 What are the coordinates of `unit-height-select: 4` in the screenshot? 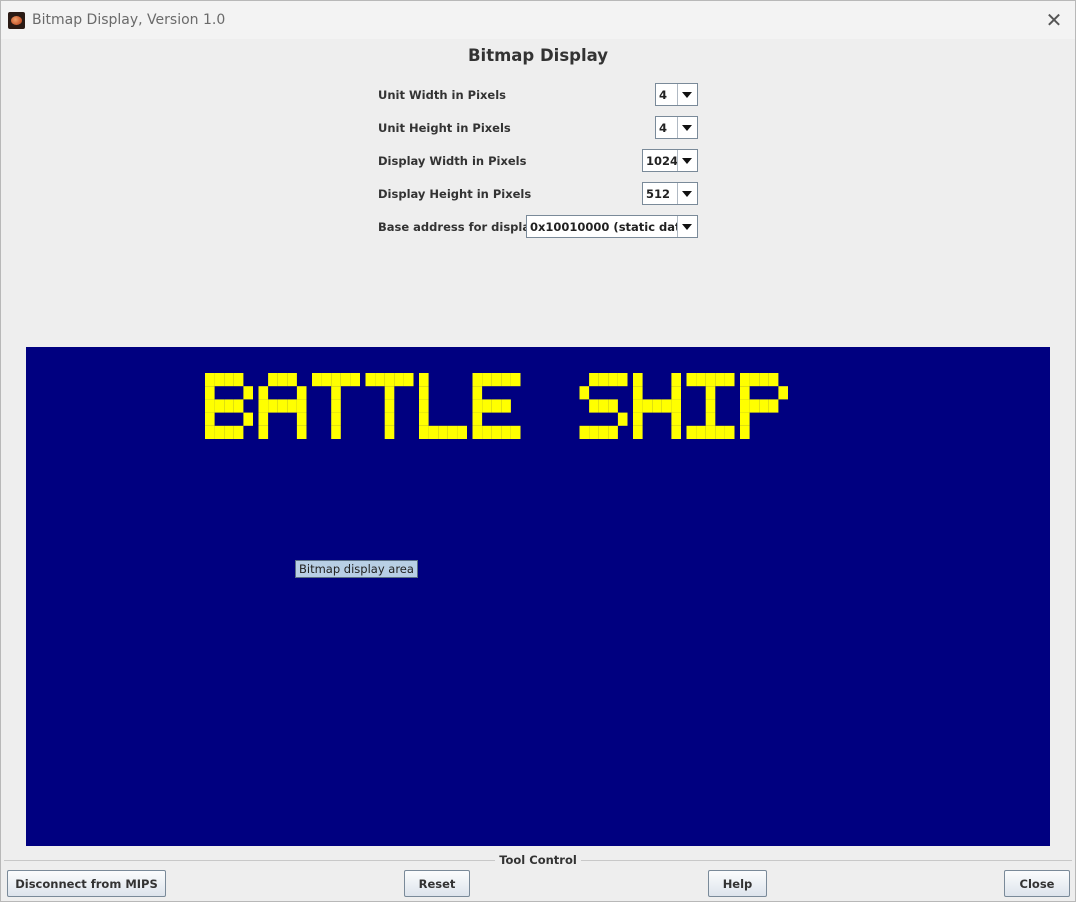 It's located at (676, 127).